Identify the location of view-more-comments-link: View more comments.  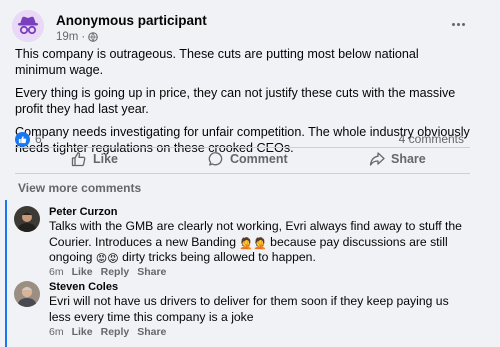
(79, 188).